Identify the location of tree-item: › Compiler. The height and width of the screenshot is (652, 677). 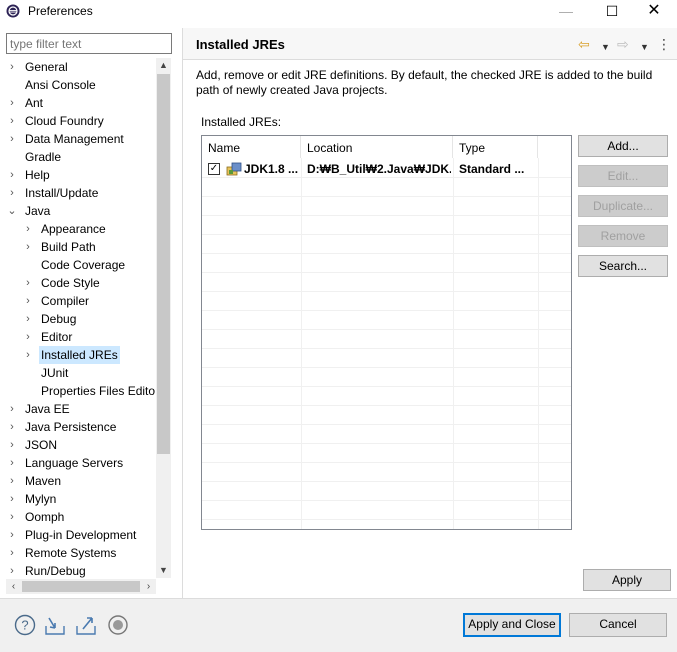
(81, 301).